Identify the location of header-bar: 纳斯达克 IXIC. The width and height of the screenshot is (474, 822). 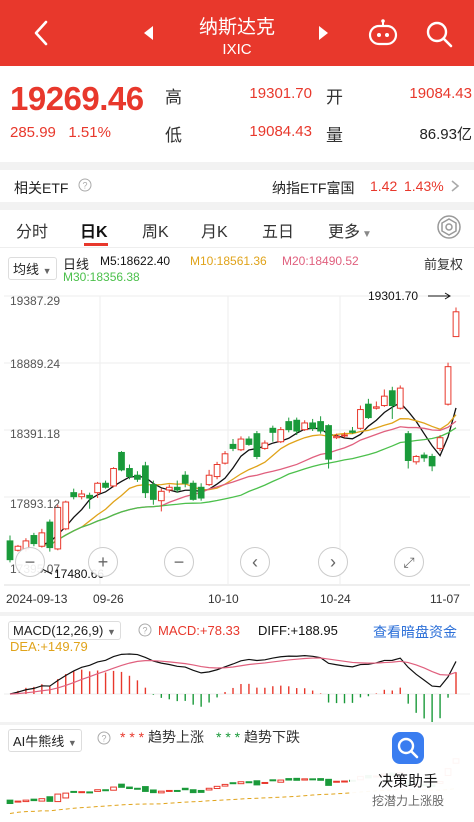
(237, 33).